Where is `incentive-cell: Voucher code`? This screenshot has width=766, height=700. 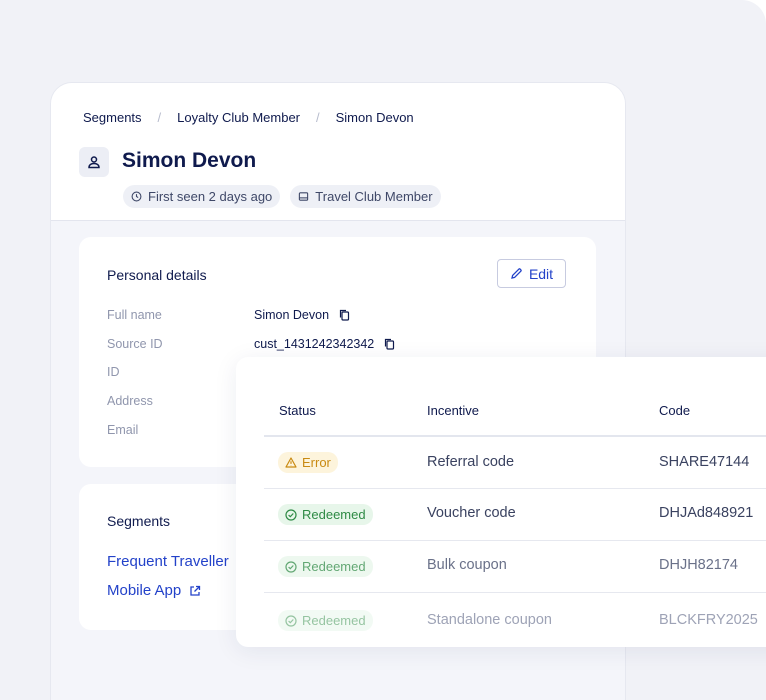 incentive-cell: Voucher code is located at coordinates (471, 513).